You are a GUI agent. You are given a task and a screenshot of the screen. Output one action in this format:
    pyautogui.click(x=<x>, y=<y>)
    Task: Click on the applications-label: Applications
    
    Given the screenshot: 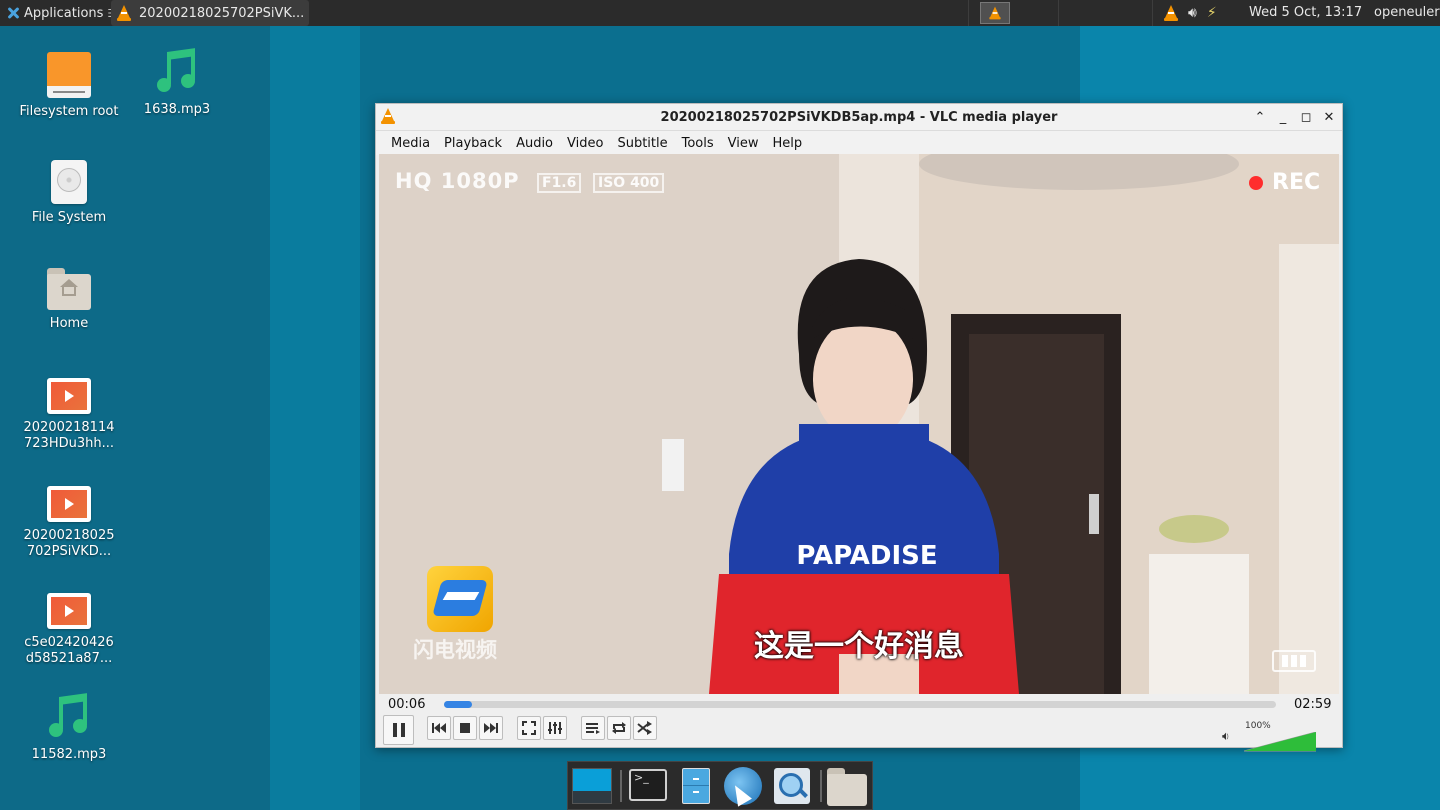 What is the action you would take?
    pyautogui.click(x=64, y=13)
    